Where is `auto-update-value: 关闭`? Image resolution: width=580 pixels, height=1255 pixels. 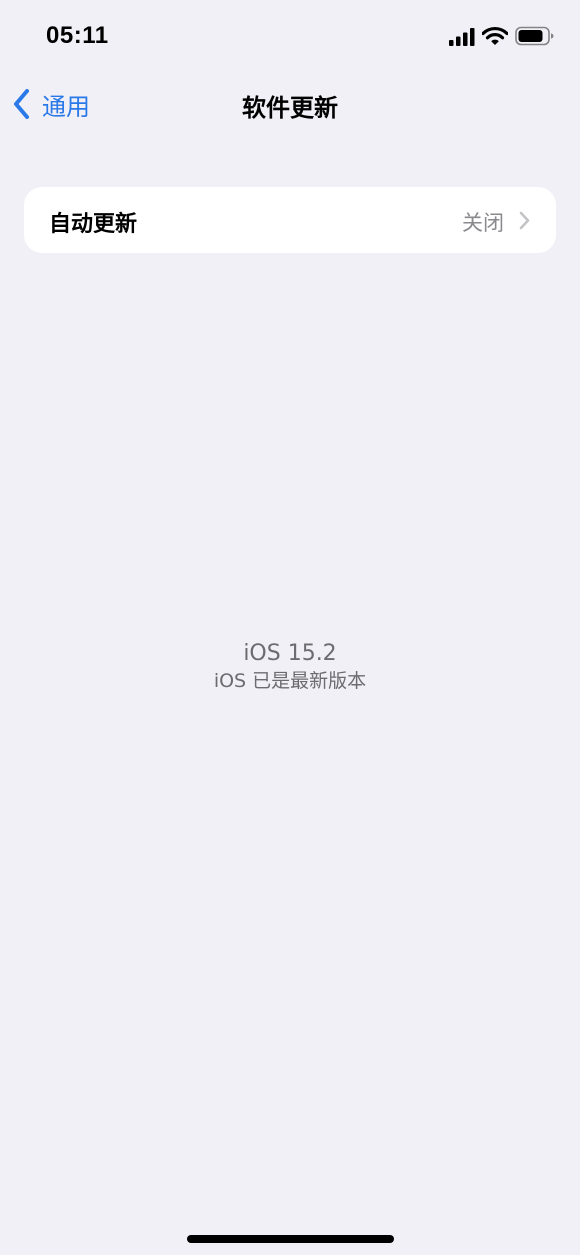
auto-update-value: 关闭 is located at coordinates (483, 223).